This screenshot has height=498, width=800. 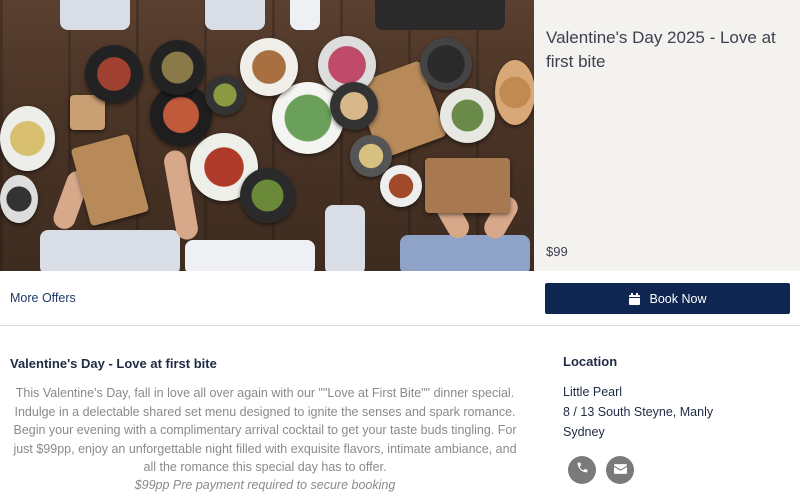 I want to click on location-heading: Location, so click(x=590, y=361).